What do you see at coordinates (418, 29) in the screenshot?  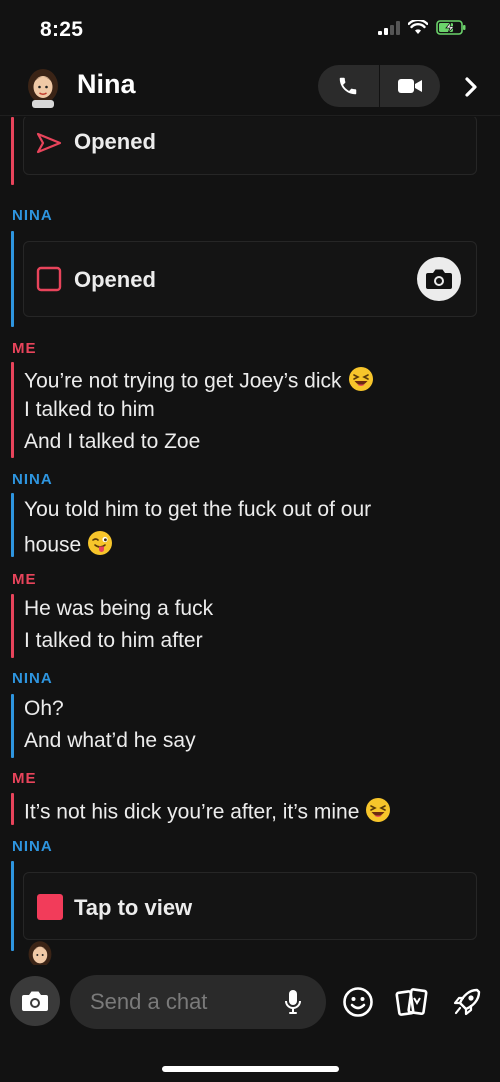 I see `wifi-icon` at bounding box center [418, 29].